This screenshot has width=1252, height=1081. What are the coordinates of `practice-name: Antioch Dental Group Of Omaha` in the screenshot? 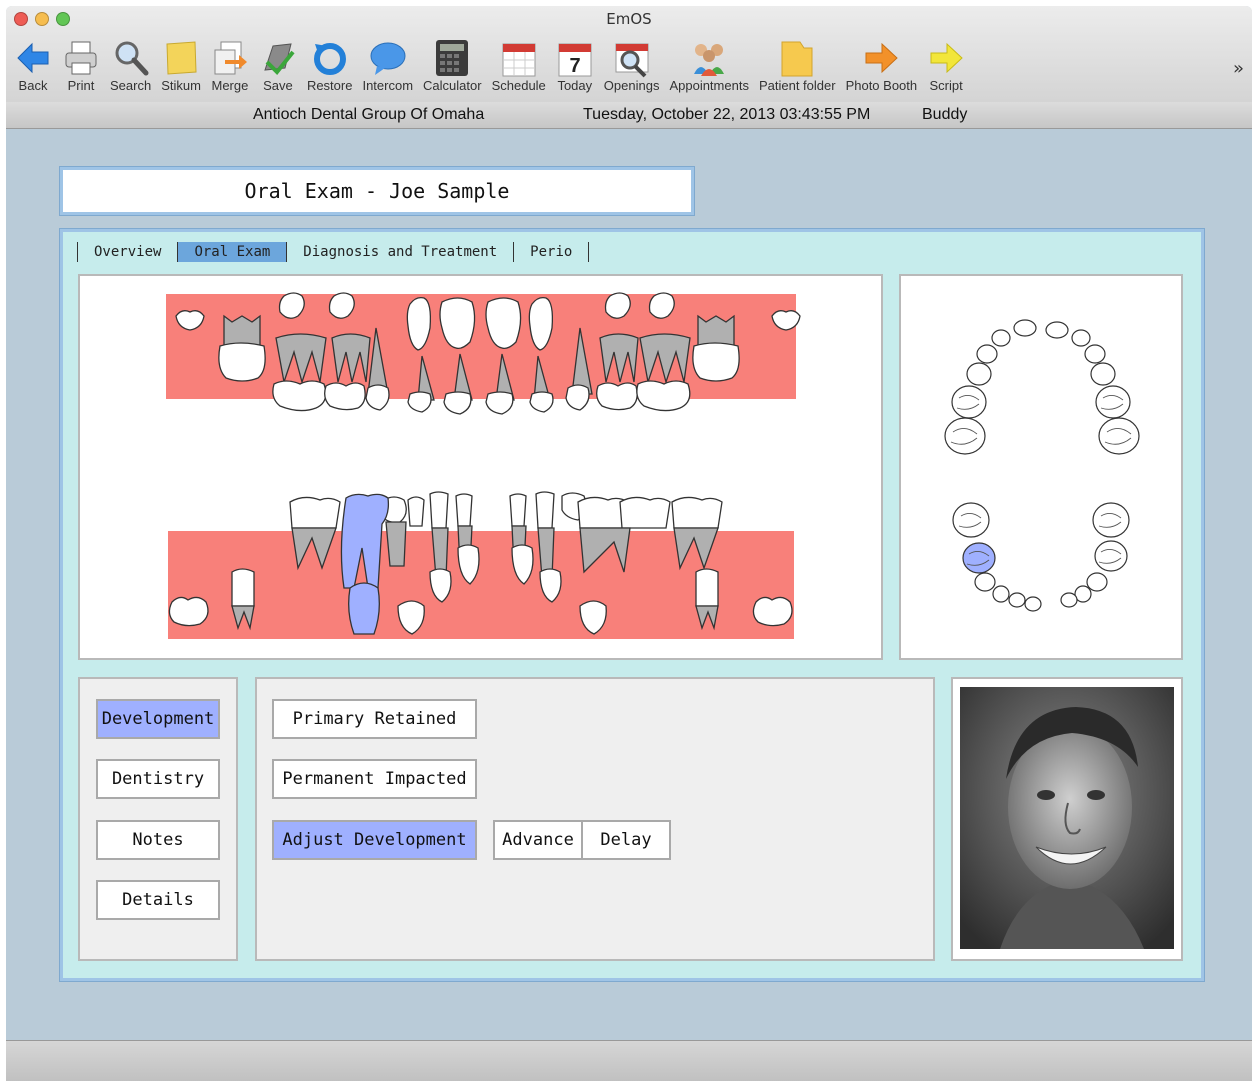 It's located at (369, 114).